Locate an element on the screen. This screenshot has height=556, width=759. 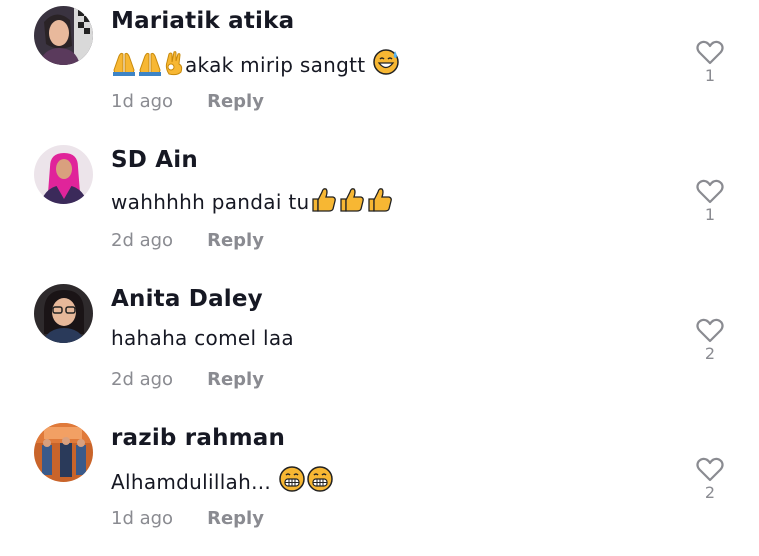
comment-text: akak mirip sangtt is located at coordinates (255, 62).